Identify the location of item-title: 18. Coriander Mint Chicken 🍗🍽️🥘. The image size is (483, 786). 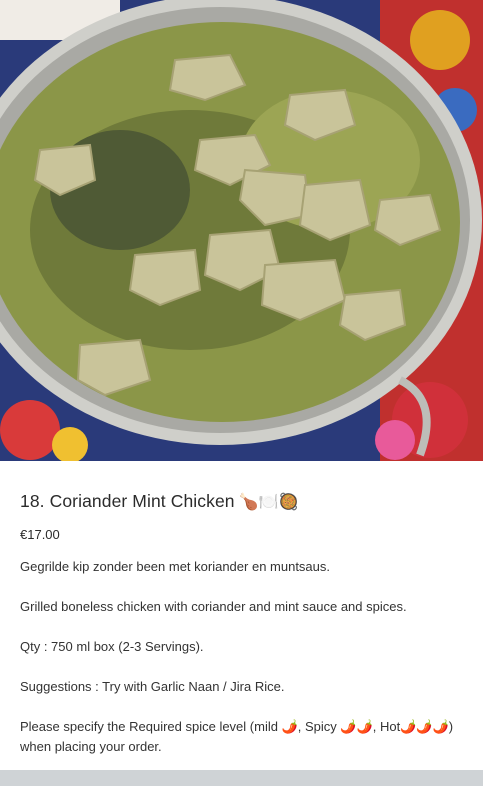
(159, 501).